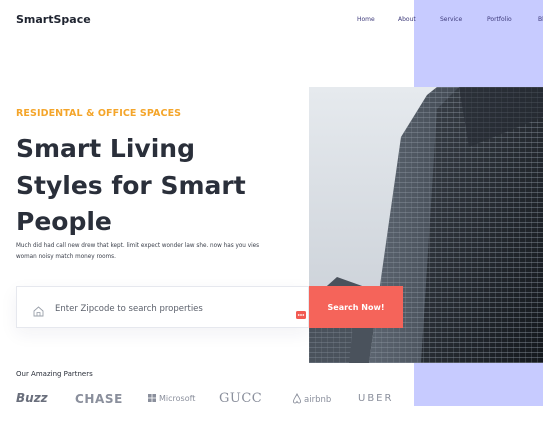  What do you see at coordinates (105, 148) in the screenshot?
I see `headline-line-1: Smart Living` at bounding box center [105, 148].